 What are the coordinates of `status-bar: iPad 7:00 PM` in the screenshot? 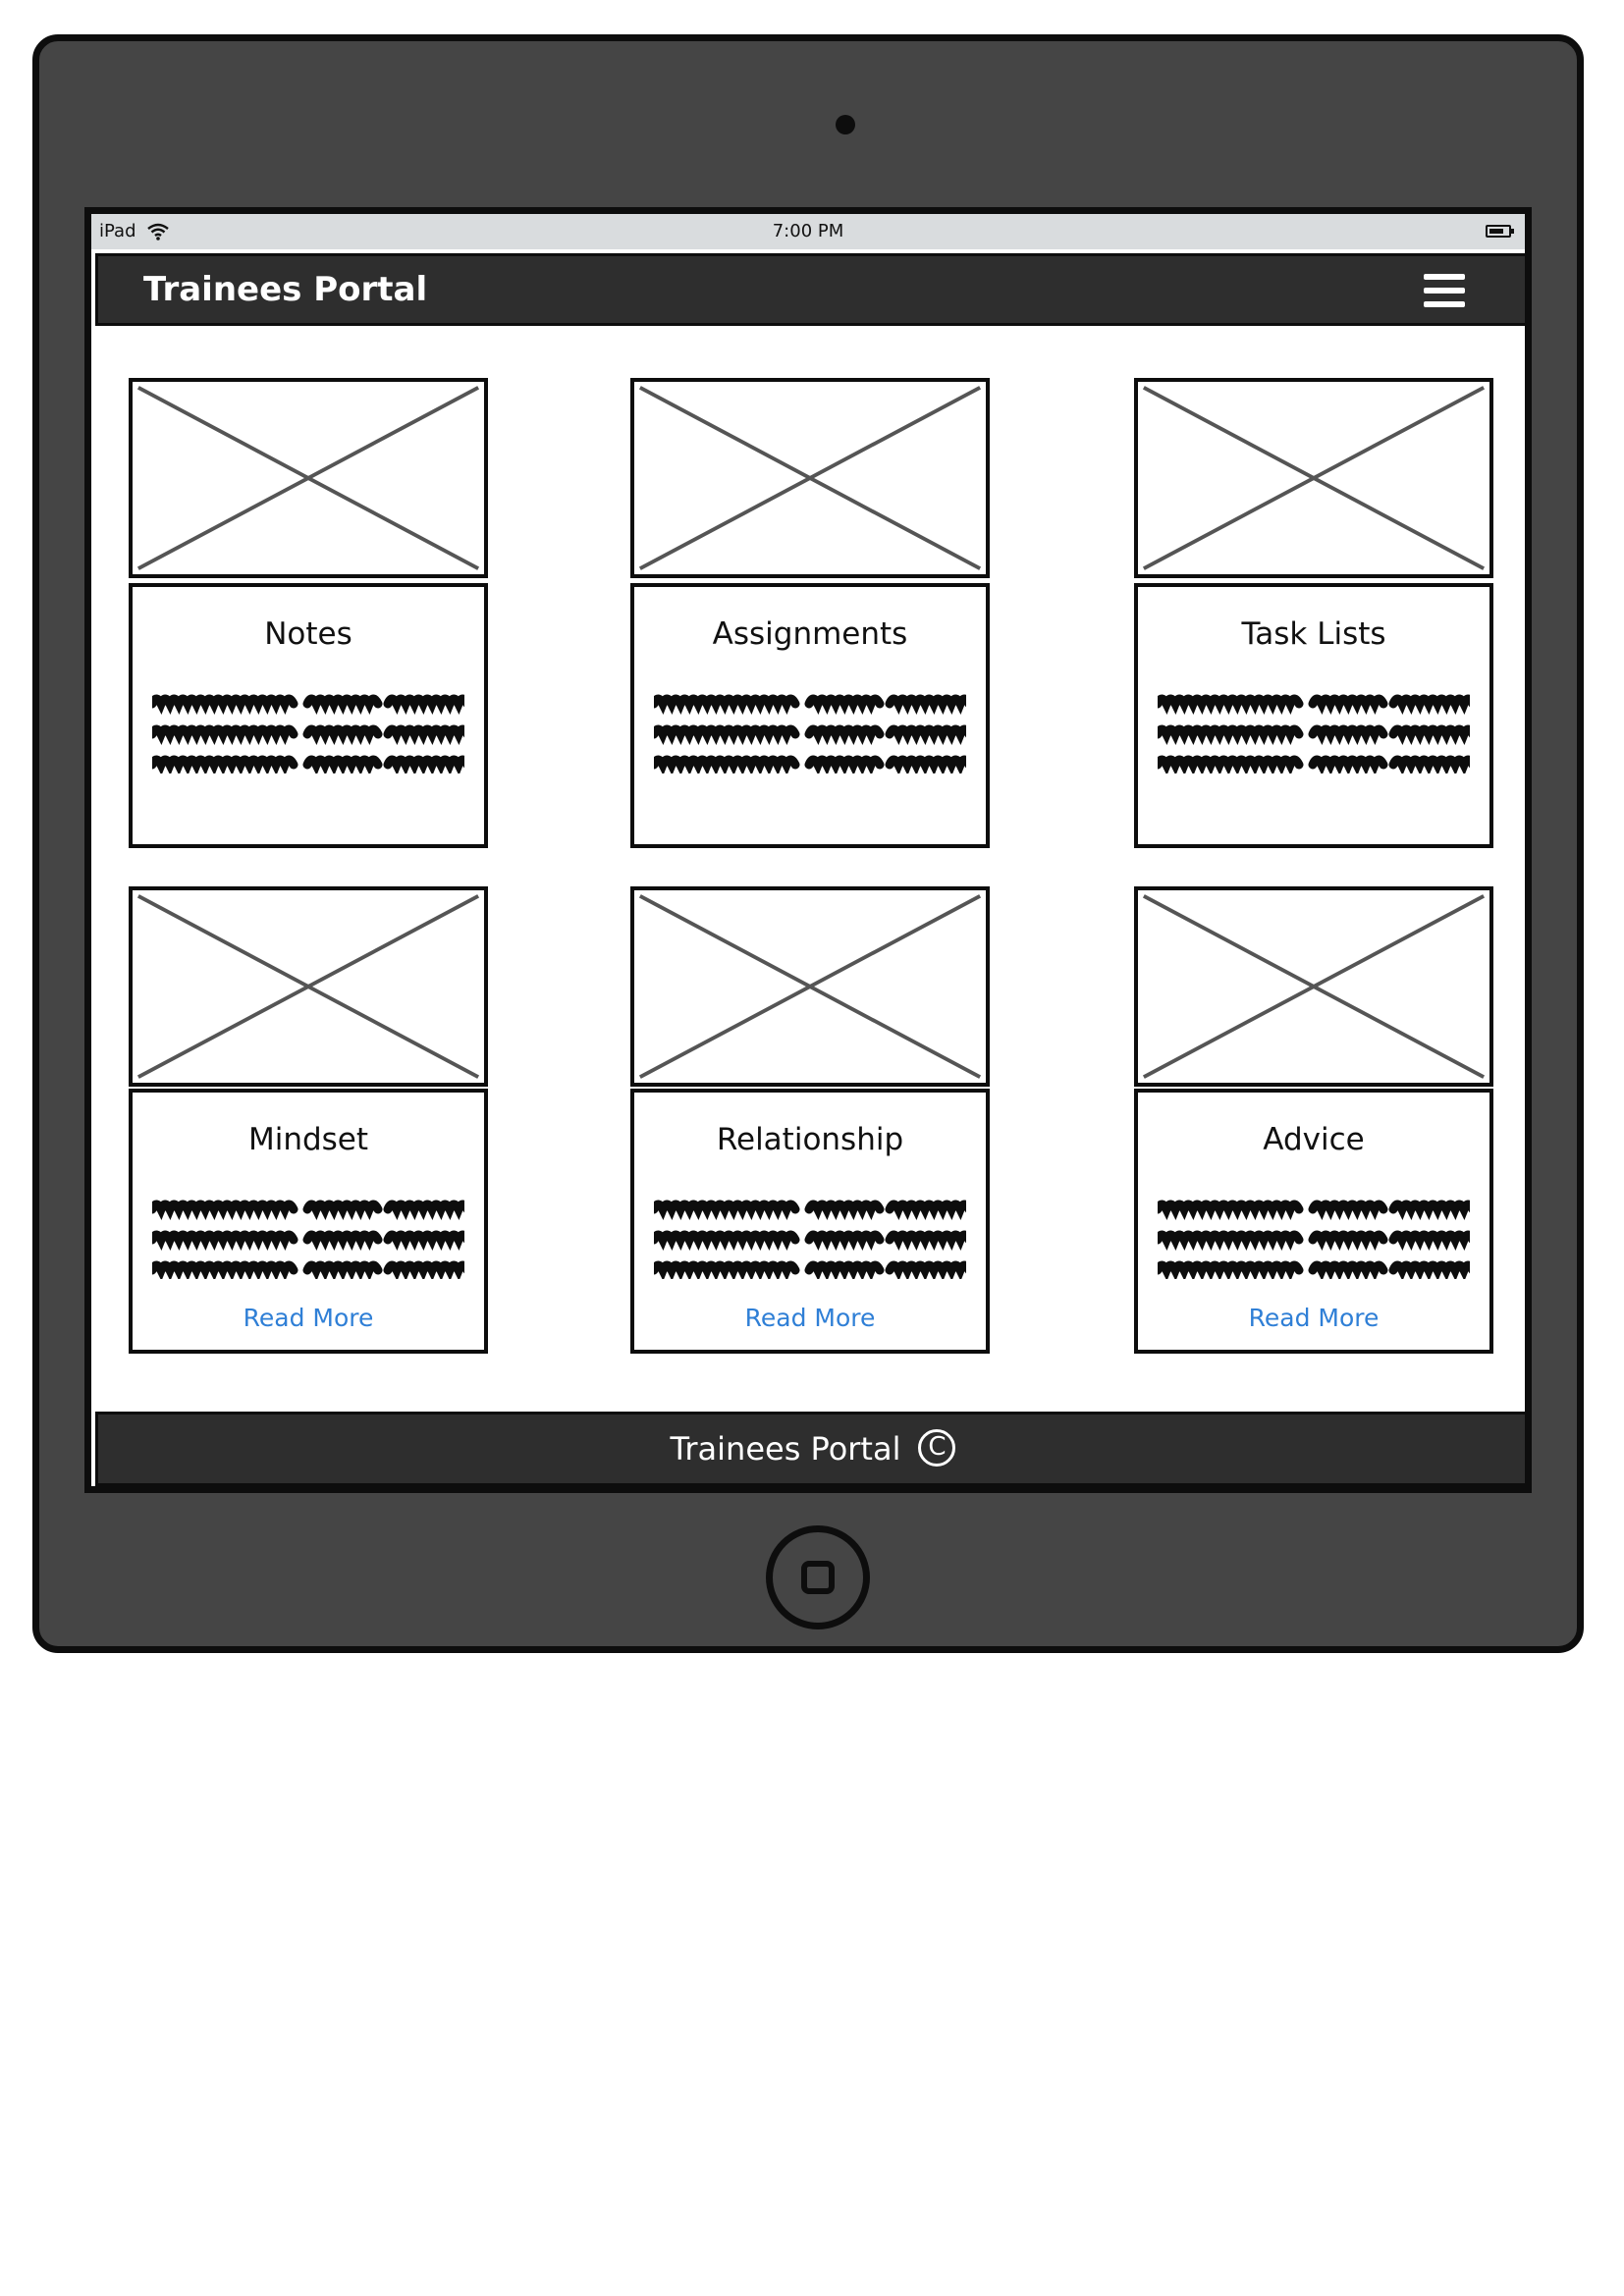 It's located at (808, 231).